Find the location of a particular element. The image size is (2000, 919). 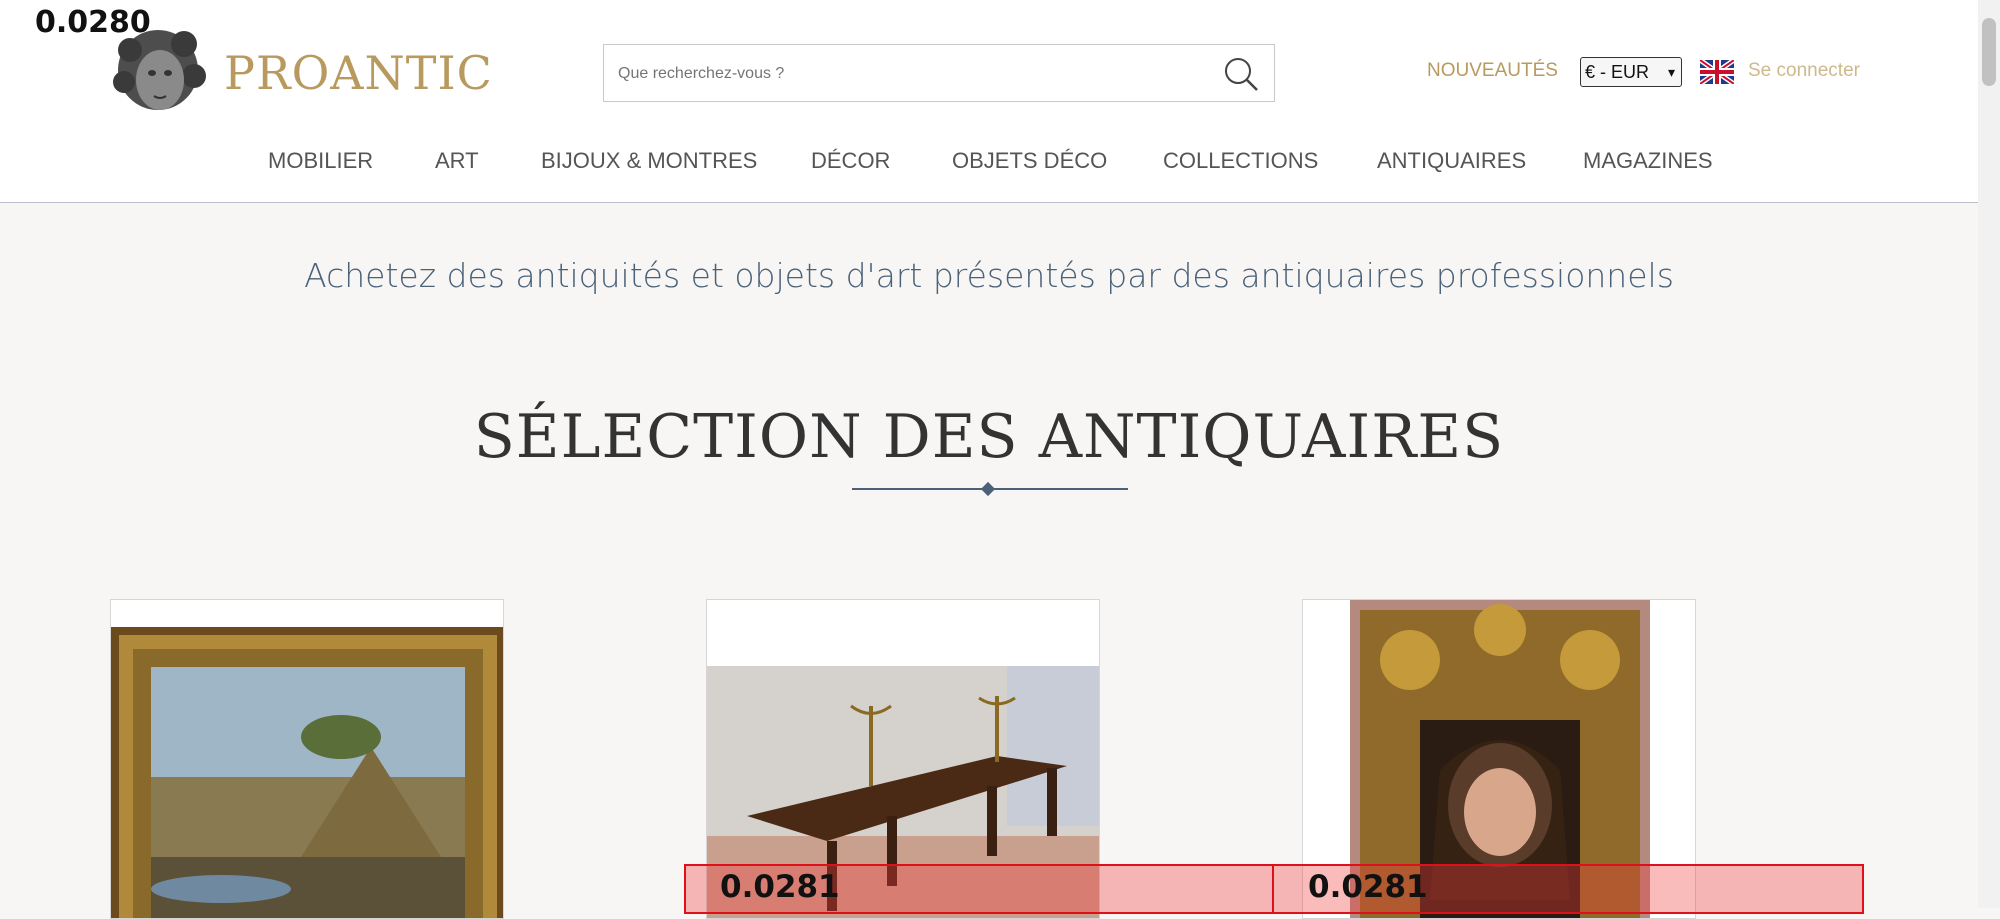

search-input is located at coordinates (898, 74).